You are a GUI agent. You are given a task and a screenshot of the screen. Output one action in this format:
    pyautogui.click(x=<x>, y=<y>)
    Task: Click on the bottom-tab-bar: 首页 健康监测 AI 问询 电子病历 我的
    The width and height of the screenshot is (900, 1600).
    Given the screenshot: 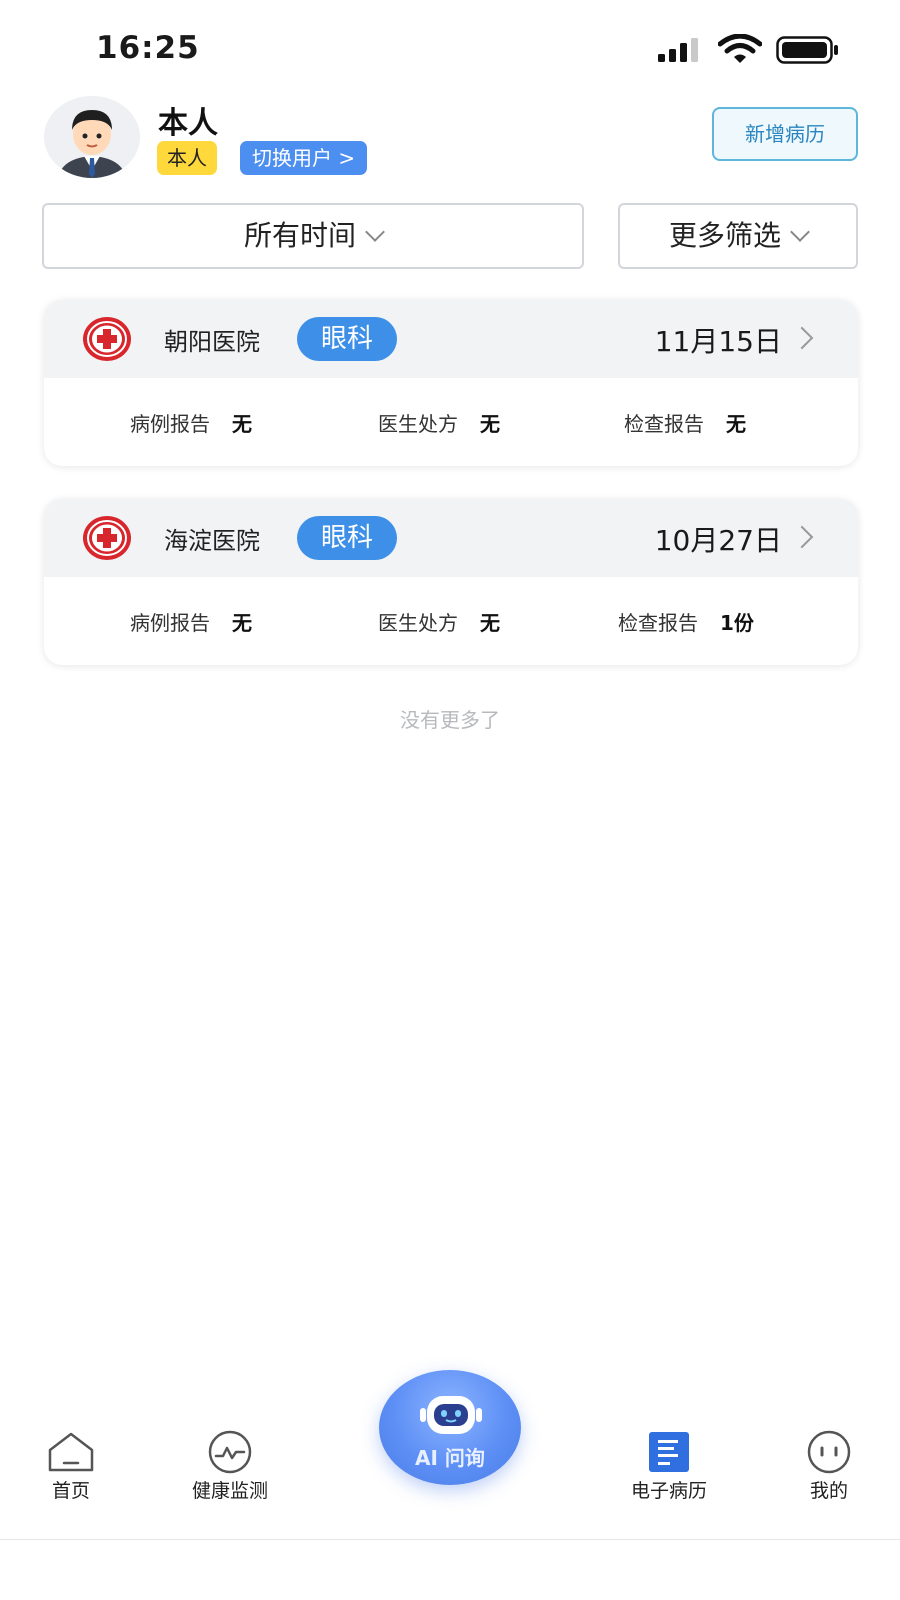 What is the action you would take?
    pyautogui.click(x=450, y=1455)
    